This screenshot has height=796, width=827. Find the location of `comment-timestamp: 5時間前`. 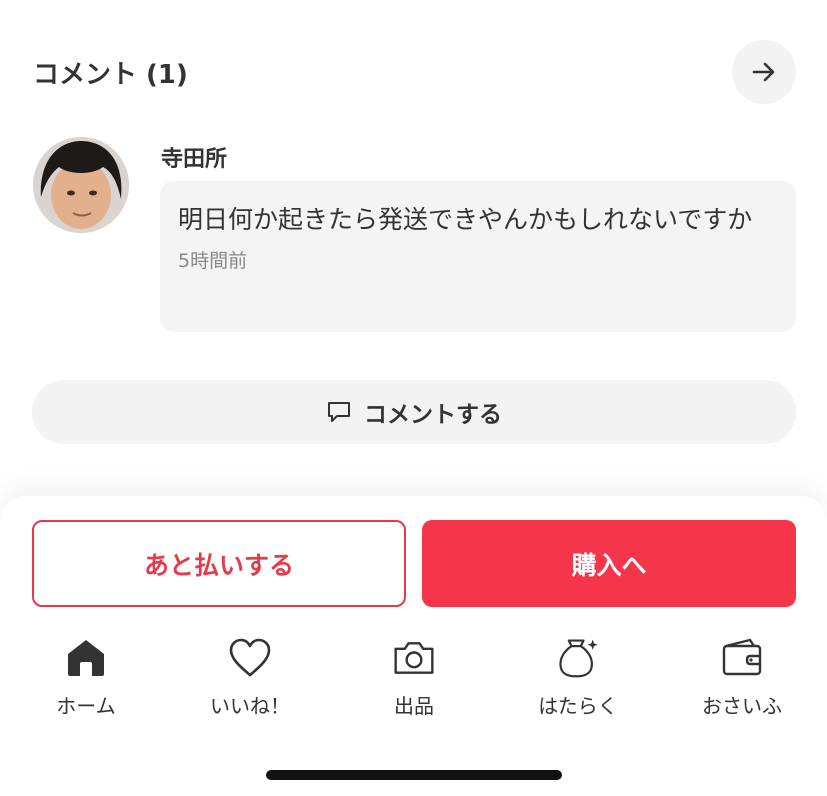

comment-timestamp: 5時間前 is located at coordinates (213, 261).